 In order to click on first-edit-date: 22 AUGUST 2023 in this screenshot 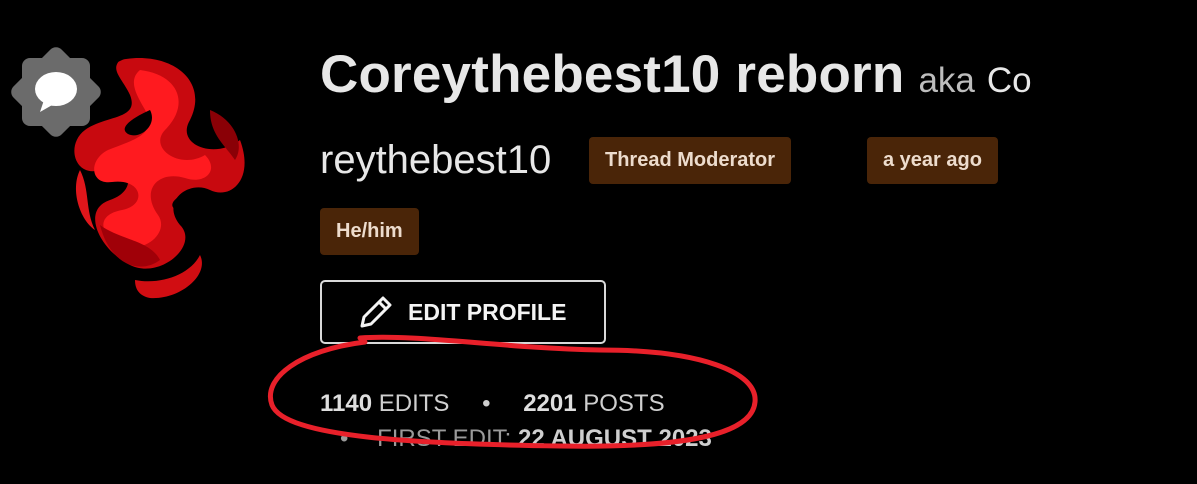, I will do `click(615, 438)`.